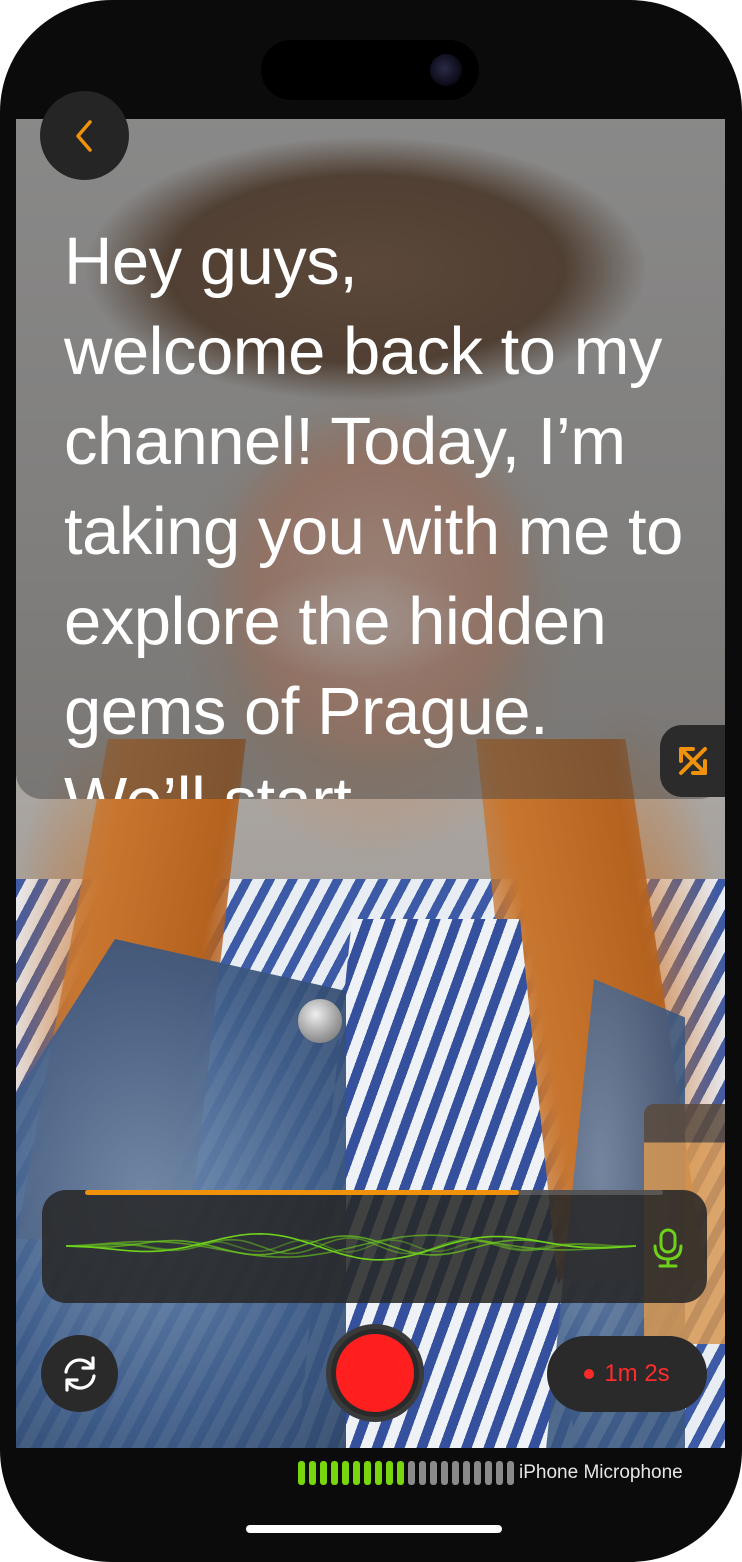 The width and height of the screenshot is (742, 1562). What do you see at coordinates (601, 1473) in the screenshot?
I see `audio-source-label: iPhone Microphone` at bounding box center [601, 1473].